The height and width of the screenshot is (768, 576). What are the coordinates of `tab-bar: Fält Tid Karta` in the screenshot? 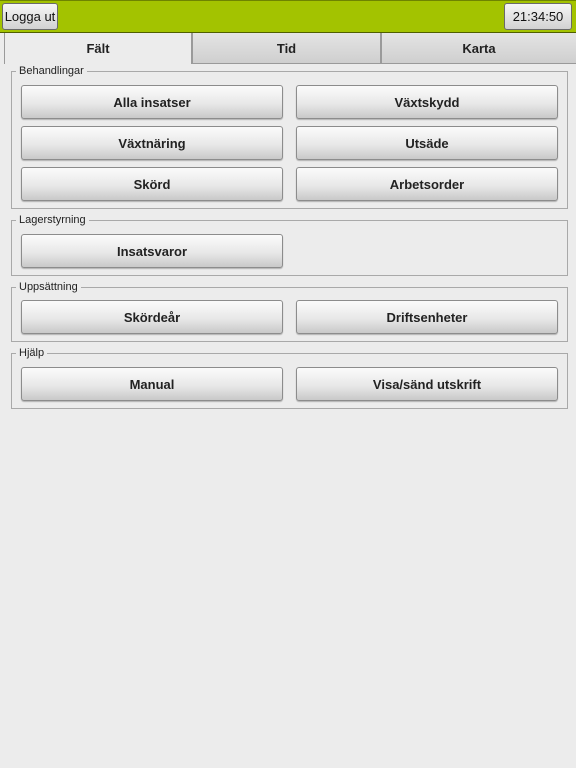 It's located at (290, 48).